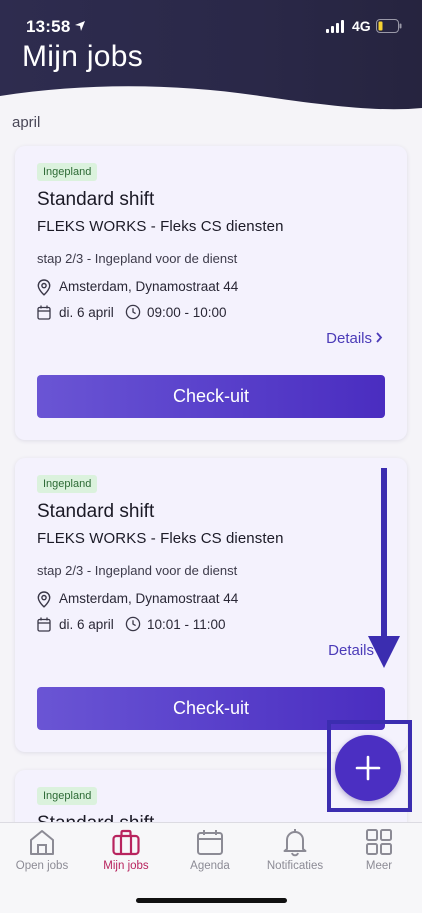  I want to click on annotation-highlight-box, so click(369, 766).